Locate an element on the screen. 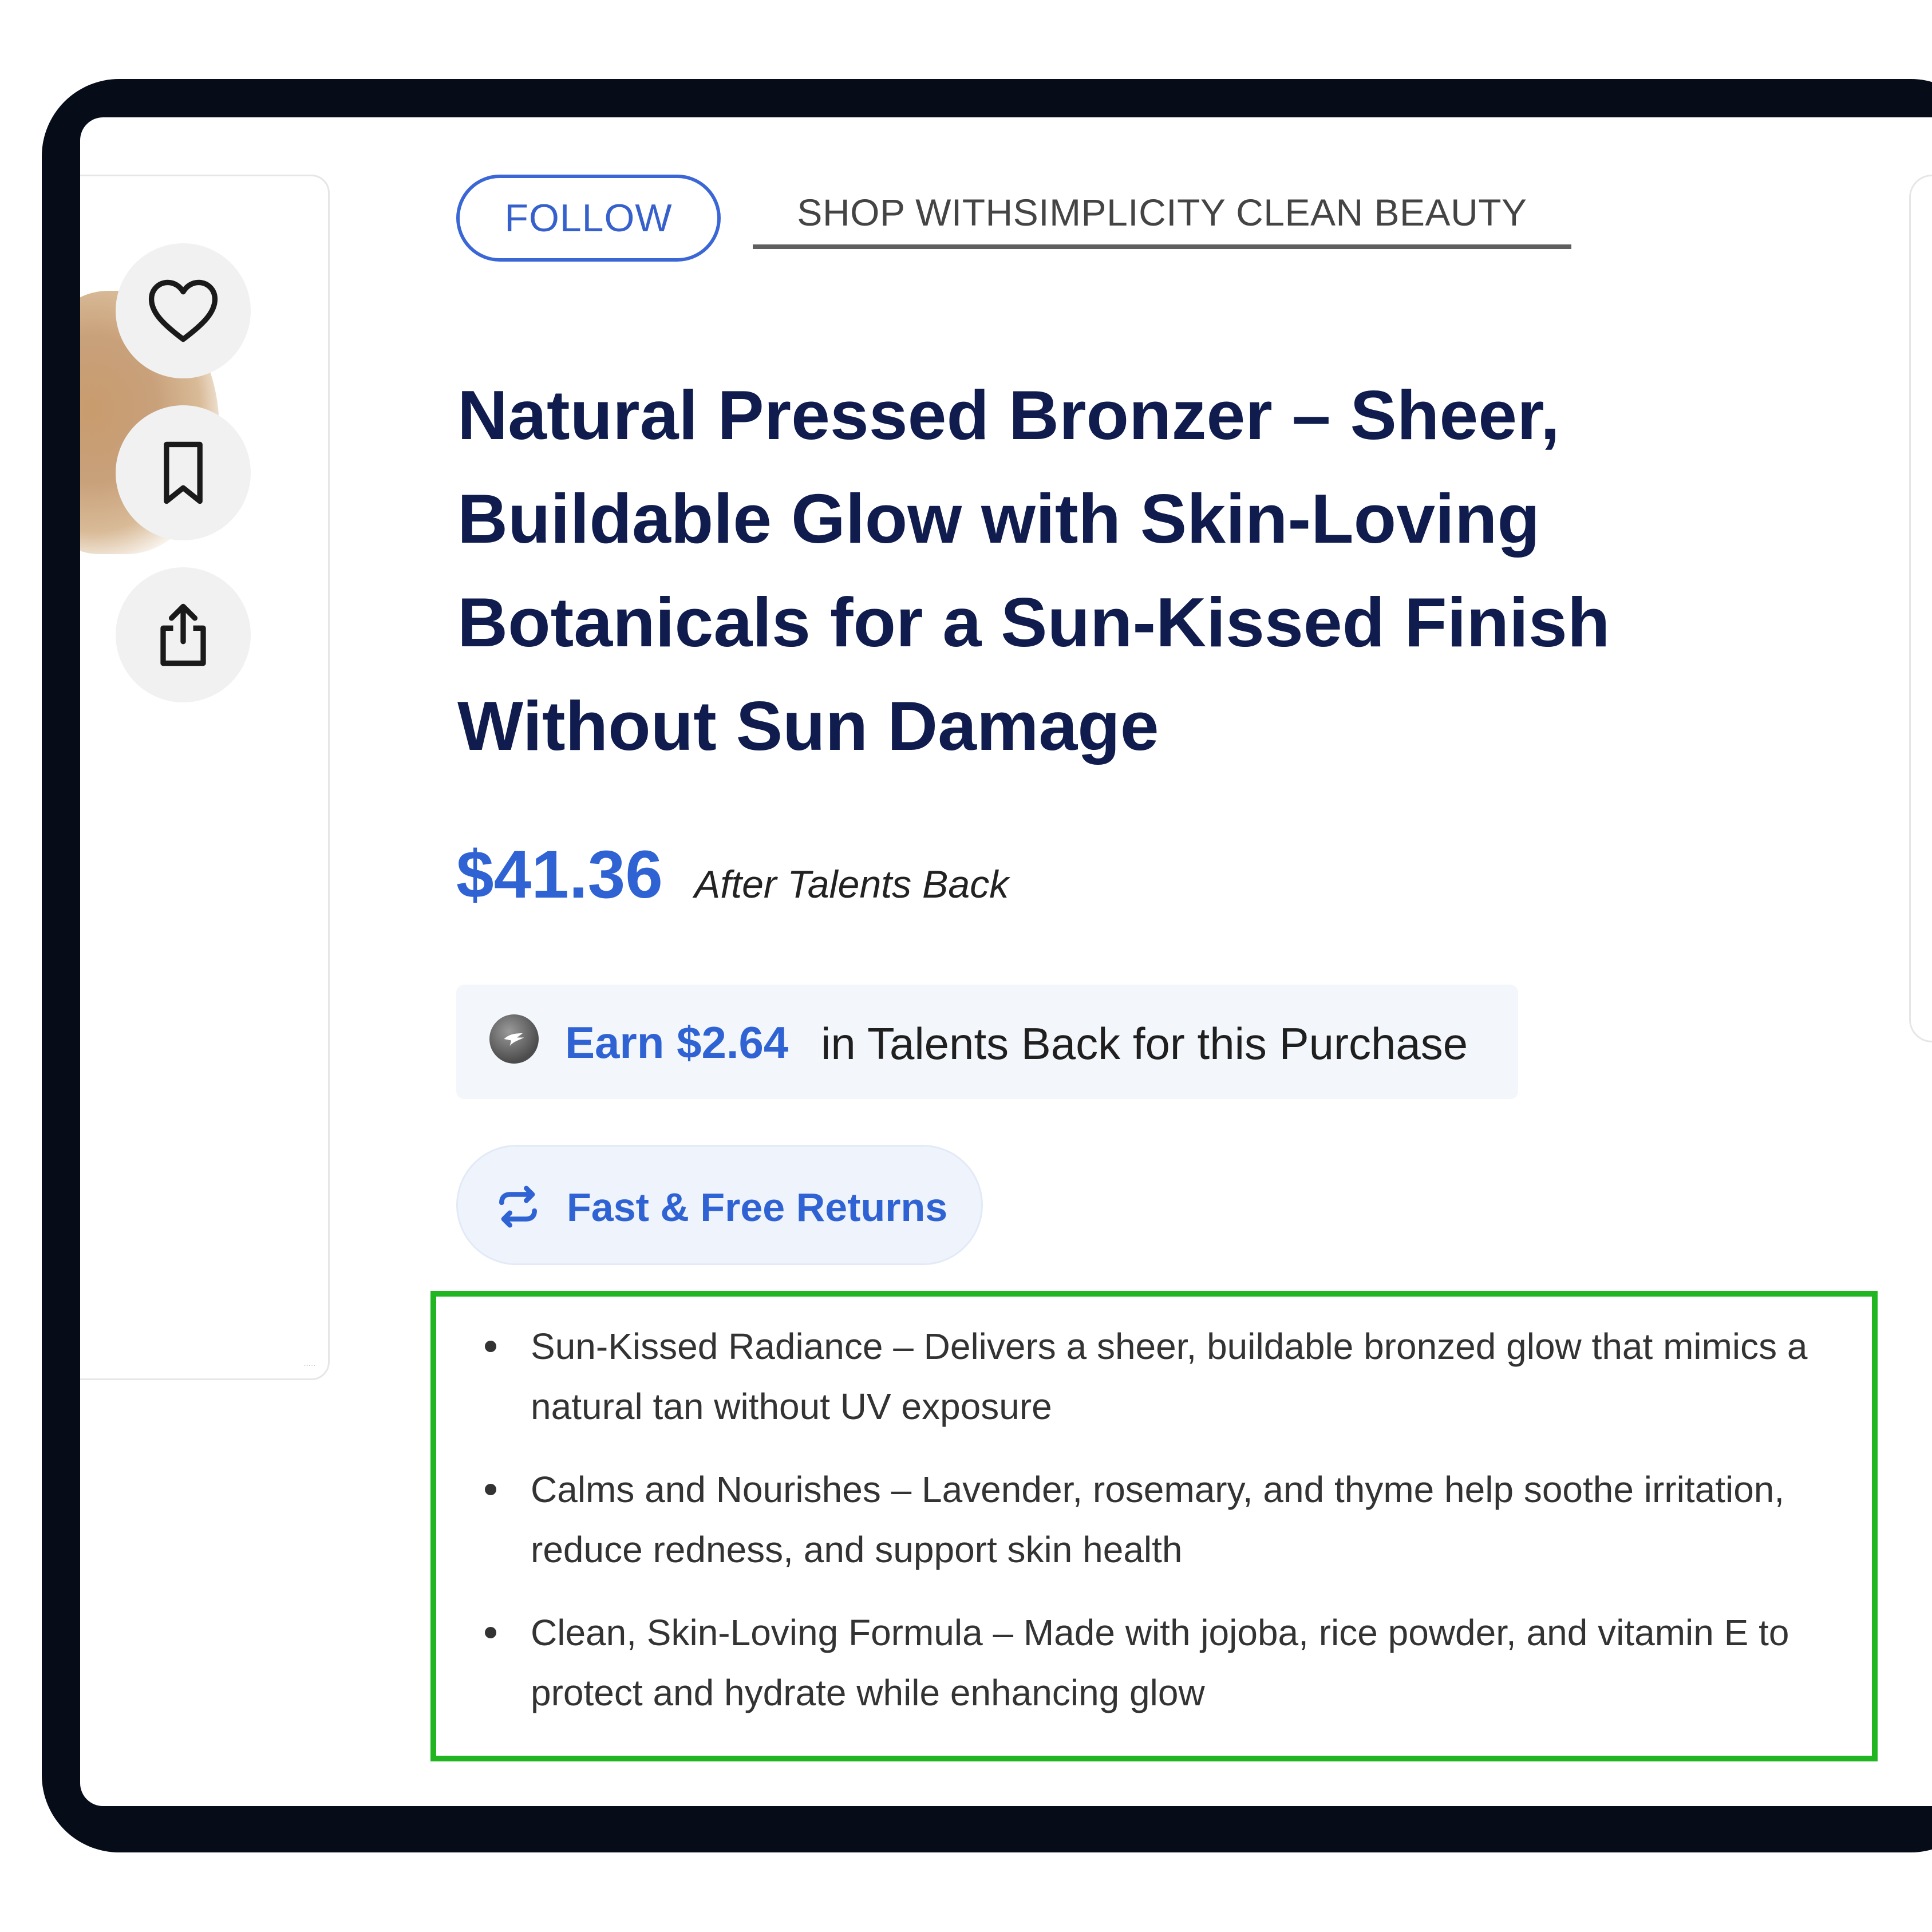 The width and height of the screenshot is (1932, 1932). bookmark-icon is located at coordinates (183, 472).